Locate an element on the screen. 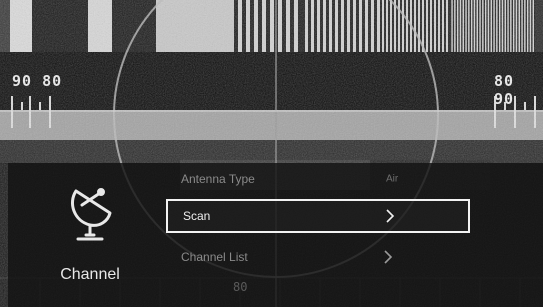 This screenshot has width=543, height=307. antenna-type-value: Air is located at coordinates (392, 179).